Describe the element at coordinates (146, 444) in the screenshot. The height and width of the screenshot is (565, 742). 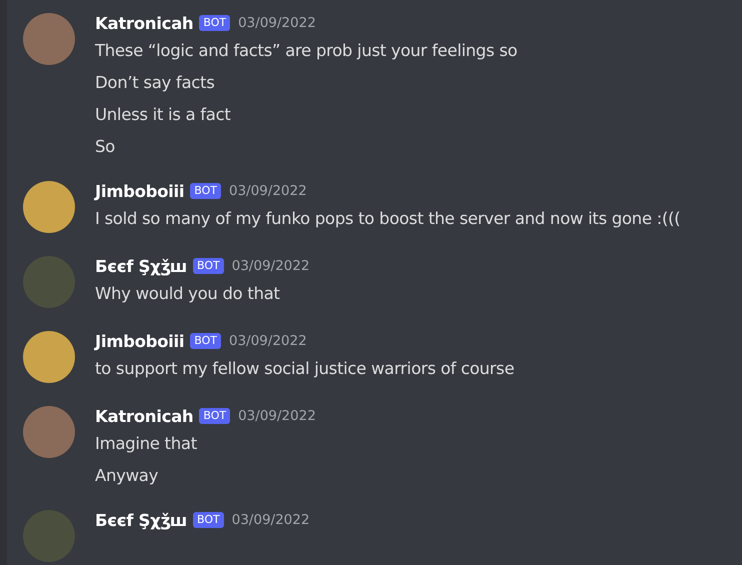
I see `message-text: Imagine that` at that location.